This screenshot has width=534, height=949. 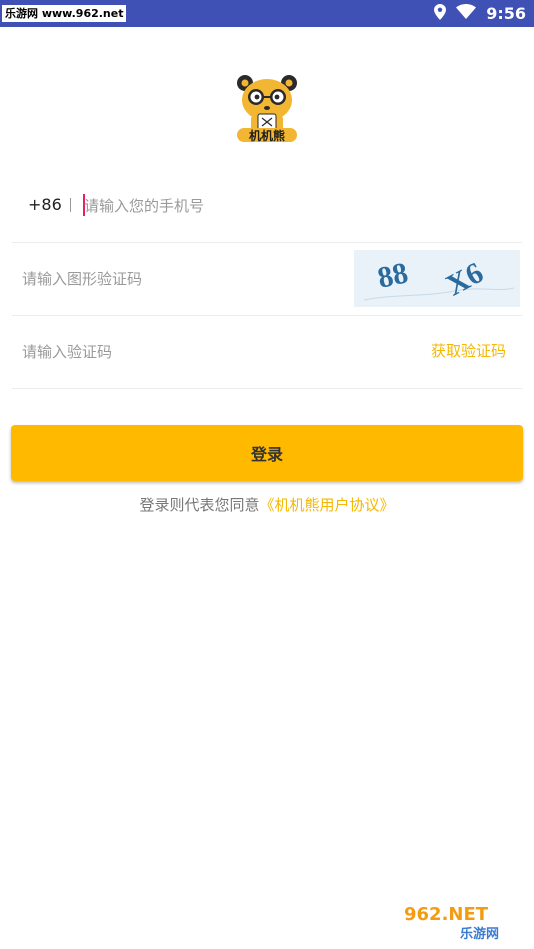 I want to click on captcha-text-right: X6, so click(x=465, y=279).